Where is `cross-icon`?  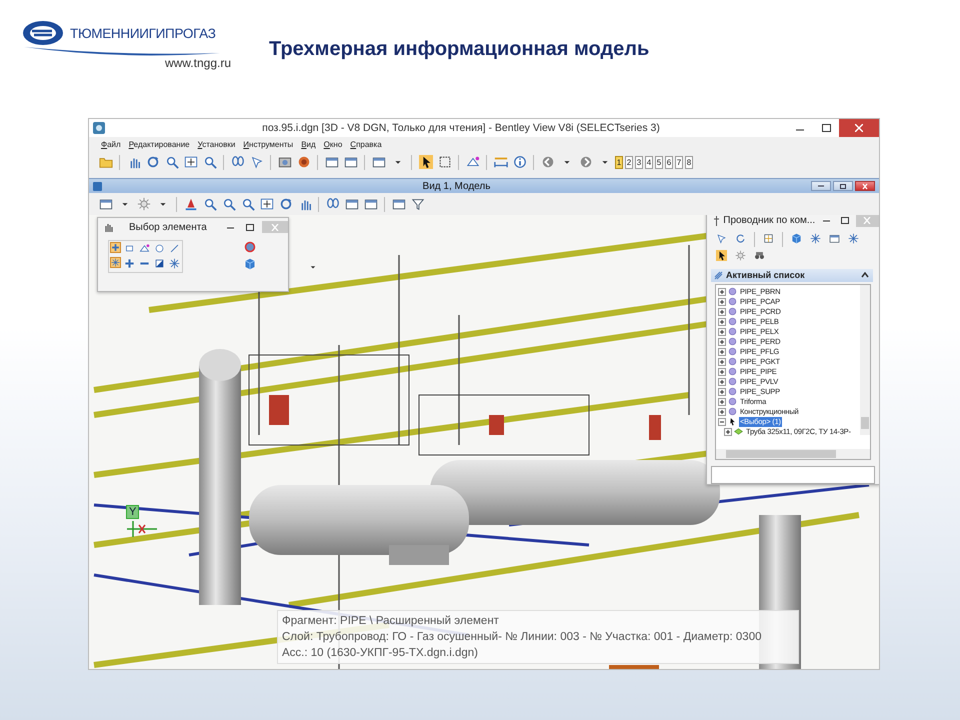
cross-icon is located at coordinates (129, 263).